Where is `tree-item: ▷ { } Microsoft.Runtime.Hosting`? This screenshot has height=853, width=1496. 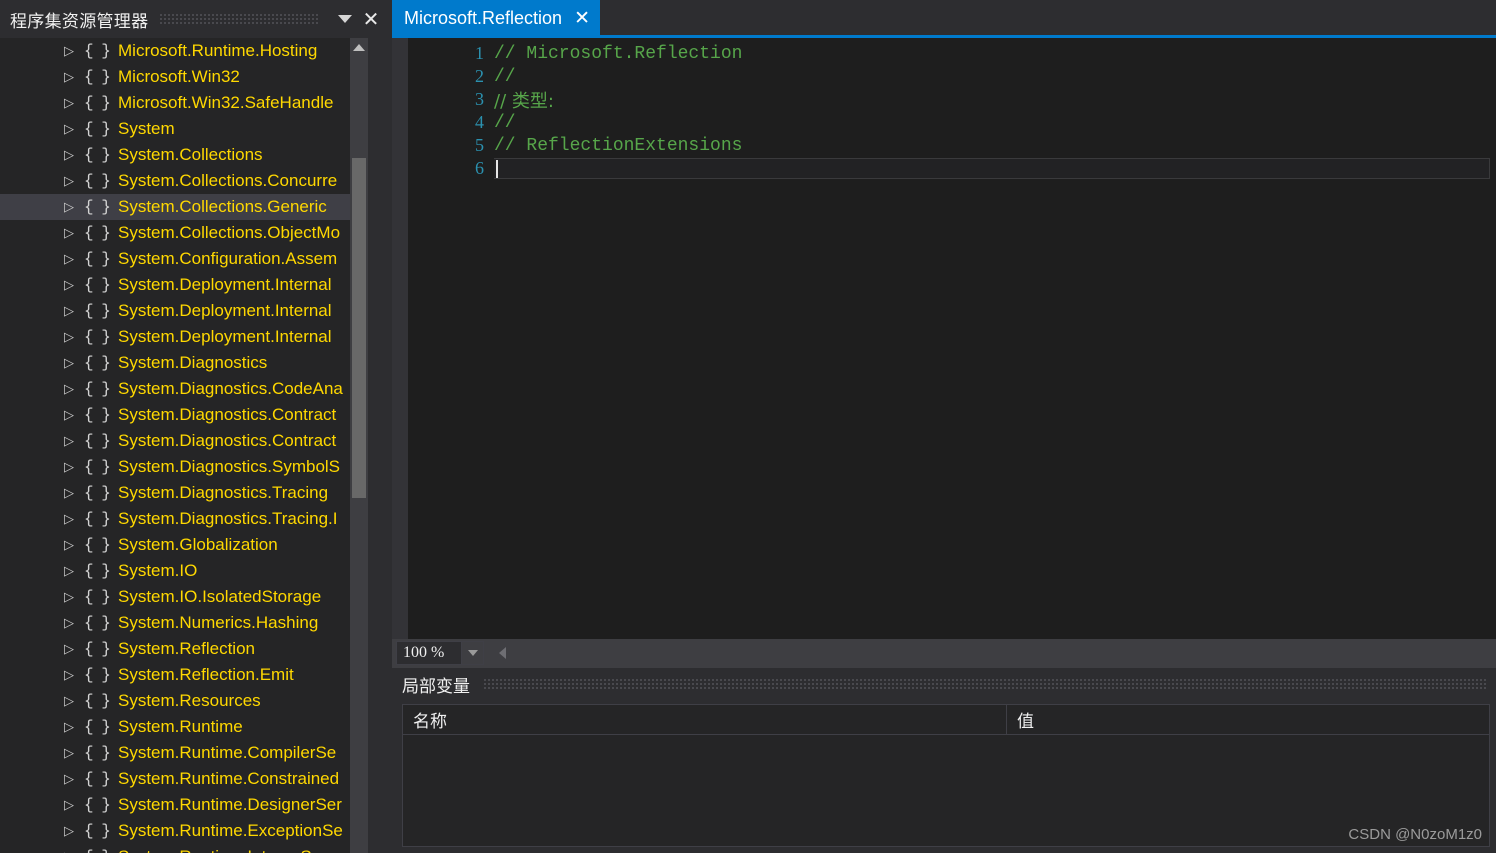
tree-item: ▷ { } Microsoft.Runtime.Hosting is located at coordinates (196, 51).